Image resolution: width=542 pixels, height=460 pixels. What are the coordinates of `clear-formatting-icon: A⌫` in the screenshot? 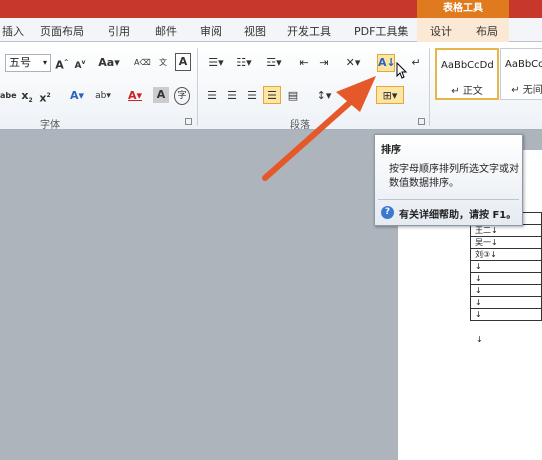 It's located at (142, 63).